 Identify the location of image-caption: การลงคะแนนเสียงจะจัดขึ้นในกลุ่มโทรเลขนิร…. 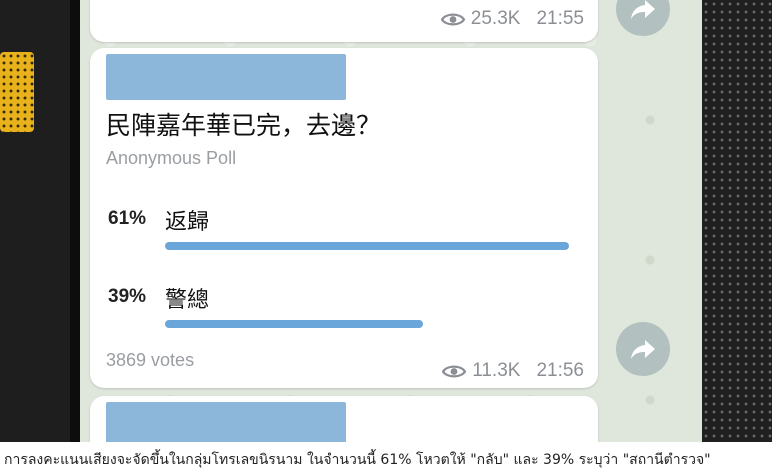
(357, 460).